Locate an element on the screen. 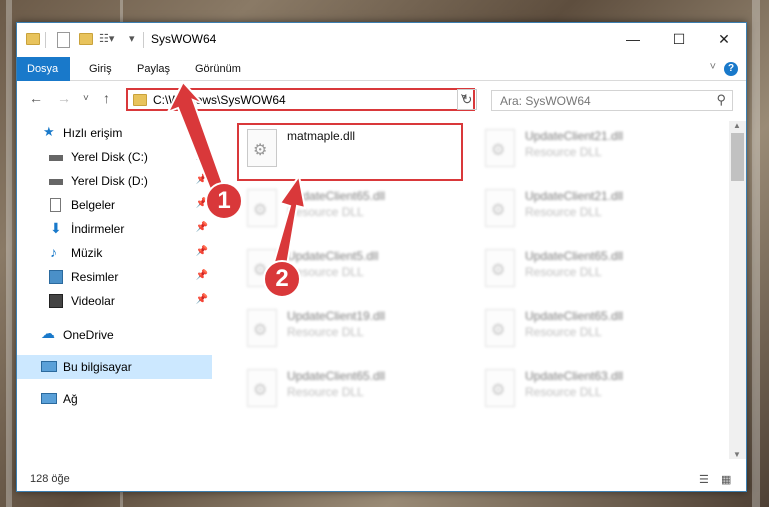  annotation-arrows is located at coordinates (236, 173).